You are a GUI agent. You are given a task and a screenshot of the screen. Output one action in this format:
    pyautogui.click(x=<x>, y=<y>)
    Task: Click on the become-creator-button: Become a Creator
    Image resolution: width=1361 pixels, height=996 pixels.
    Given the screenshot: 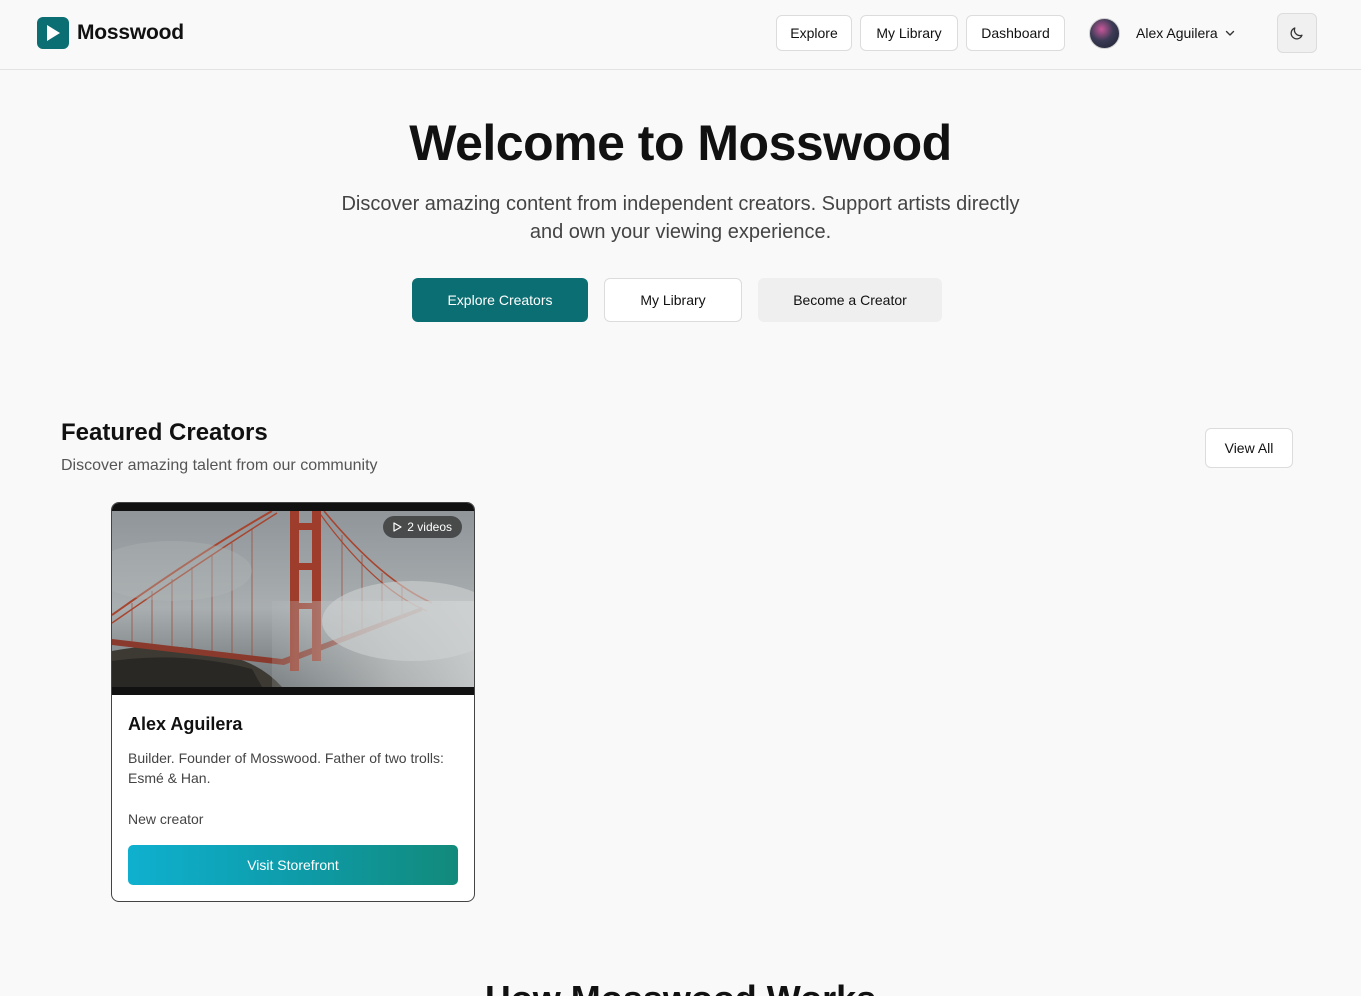 What is the action you would take?
    pyautogui.click(x=850, y=300)
    